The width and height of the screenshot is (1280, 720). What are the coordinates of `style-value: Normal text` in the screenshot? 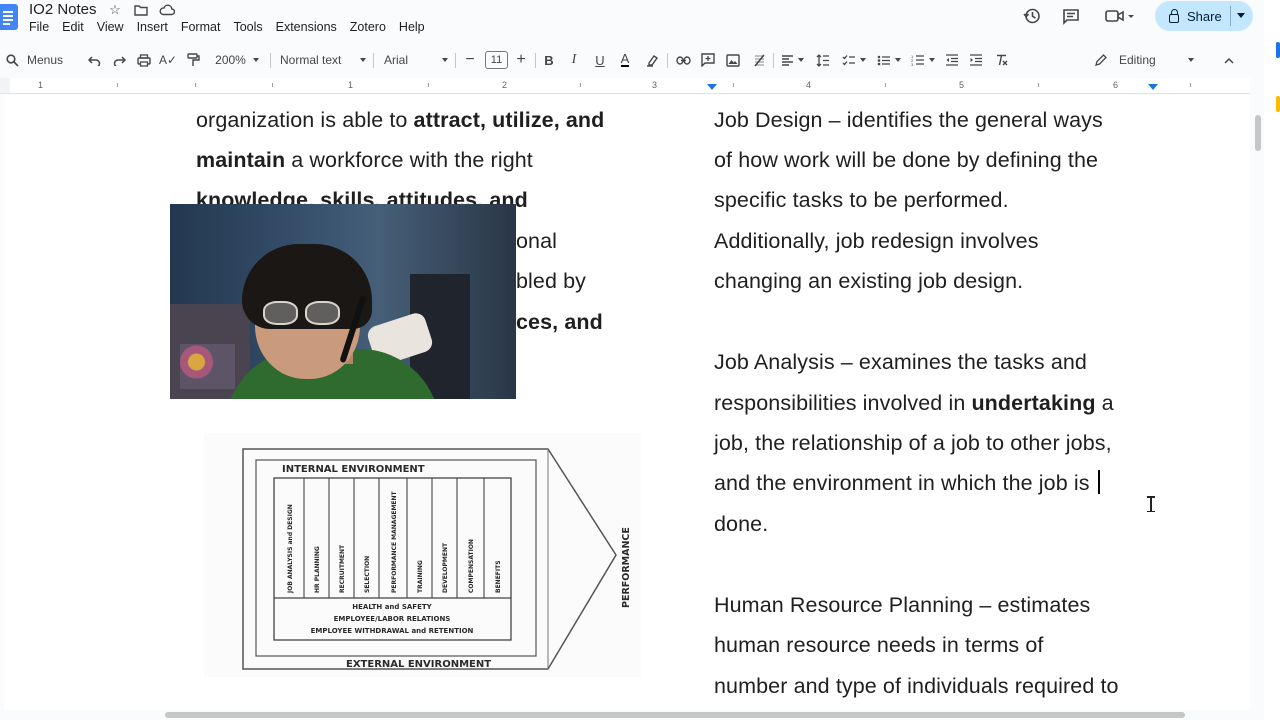 It's located at (311, 60).